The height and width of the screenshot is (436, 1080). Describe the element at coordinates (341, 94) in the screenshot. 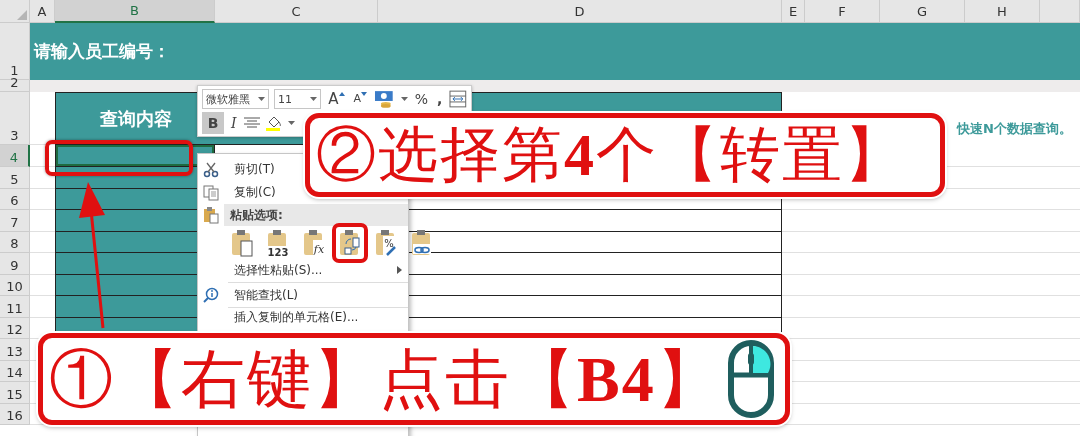

I see `up-triangle-icon` at that location.